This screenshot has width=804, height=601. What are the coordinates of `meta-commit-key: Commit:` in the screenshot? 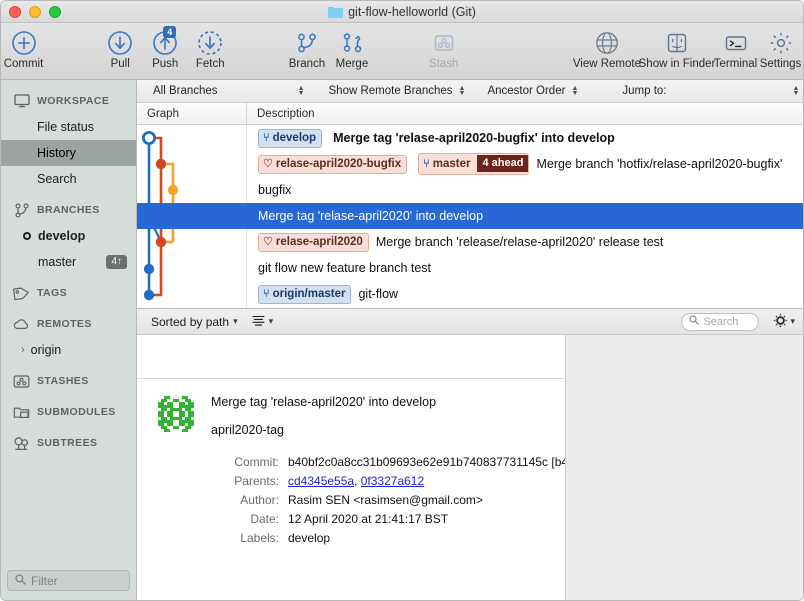 It's located at (256, 462).